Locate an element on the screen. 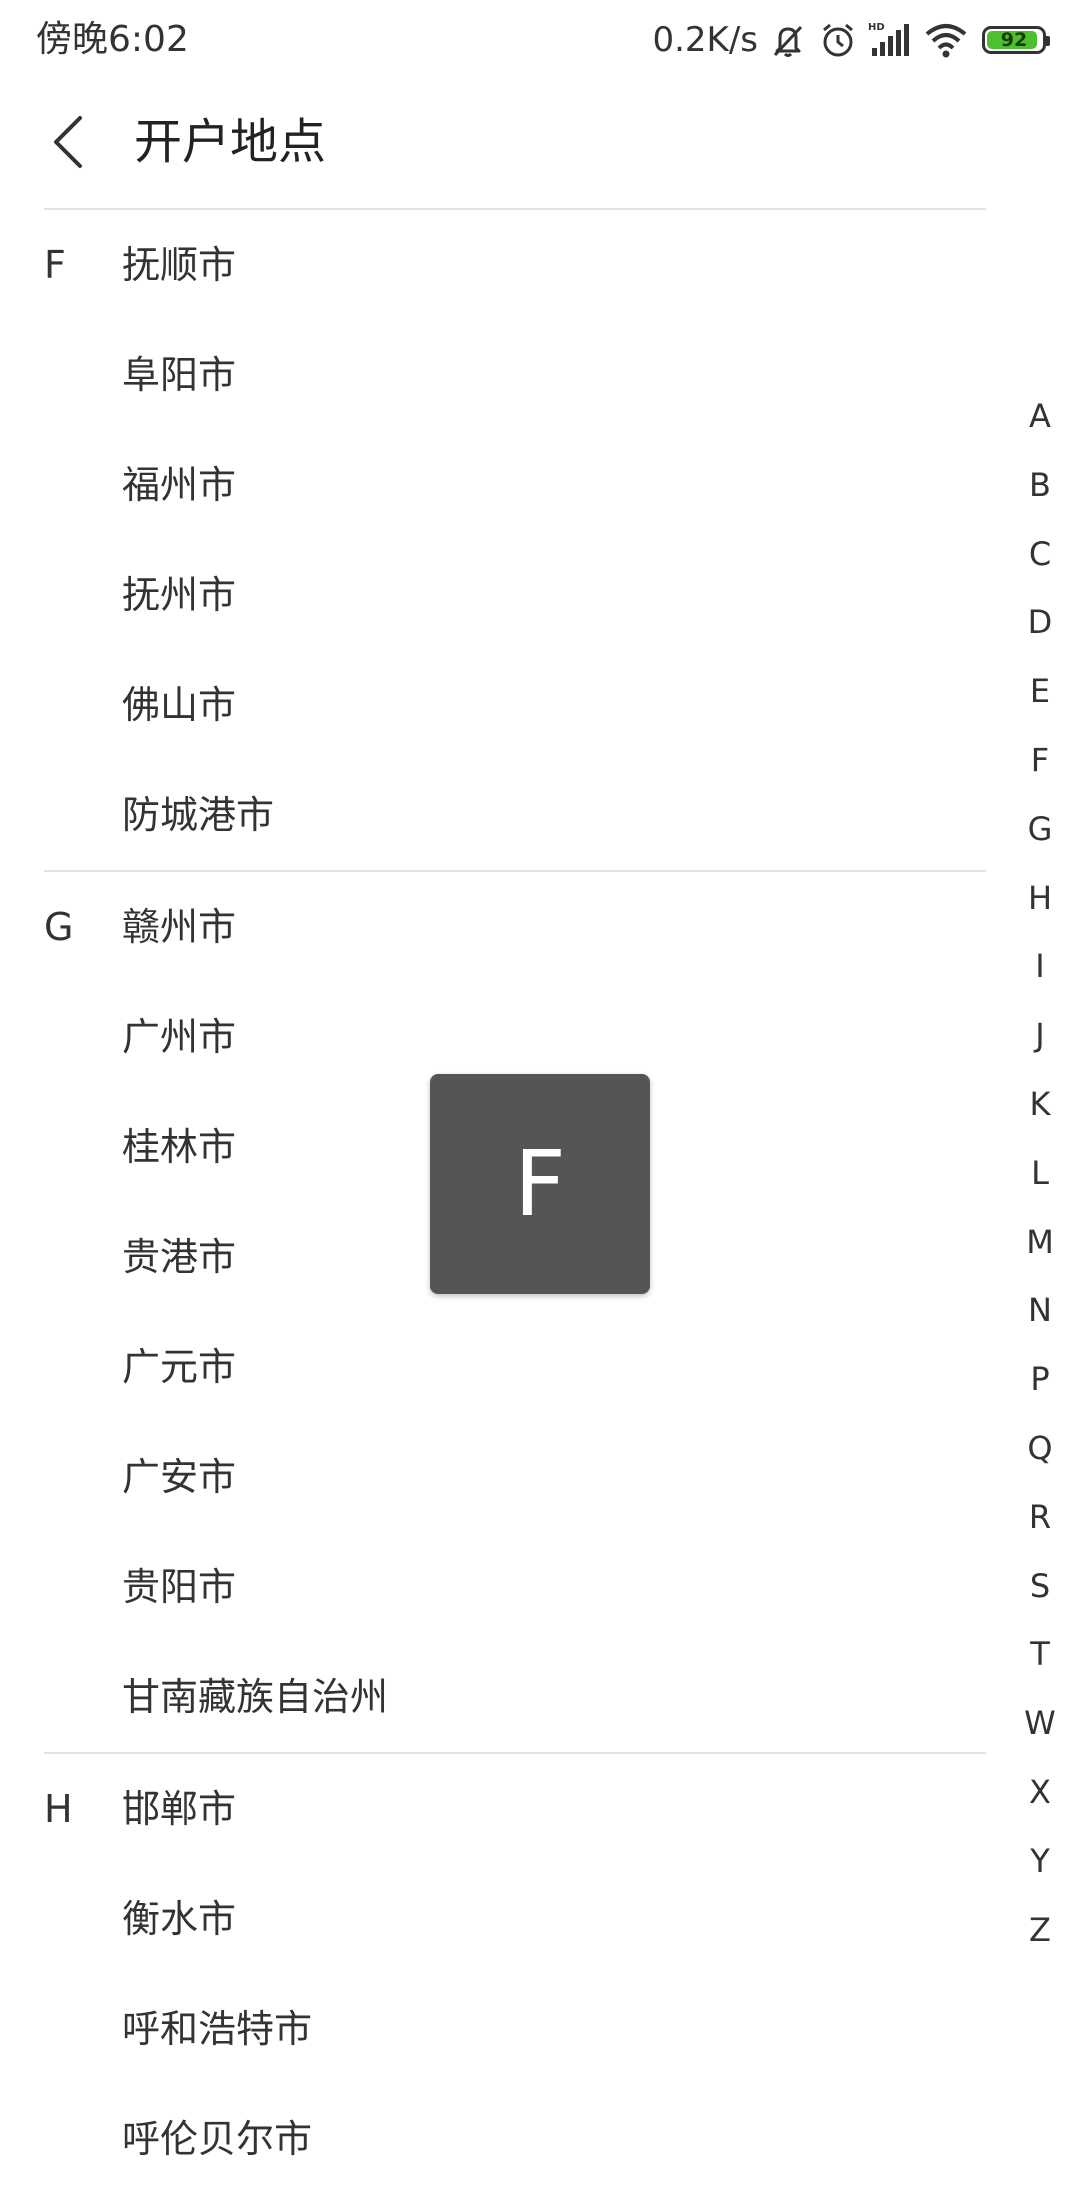 Image resolution: width=1080 pixels, height=2194 pixels. city-list-item: 呼和浩特市 is located at coordinates (515, 2029).